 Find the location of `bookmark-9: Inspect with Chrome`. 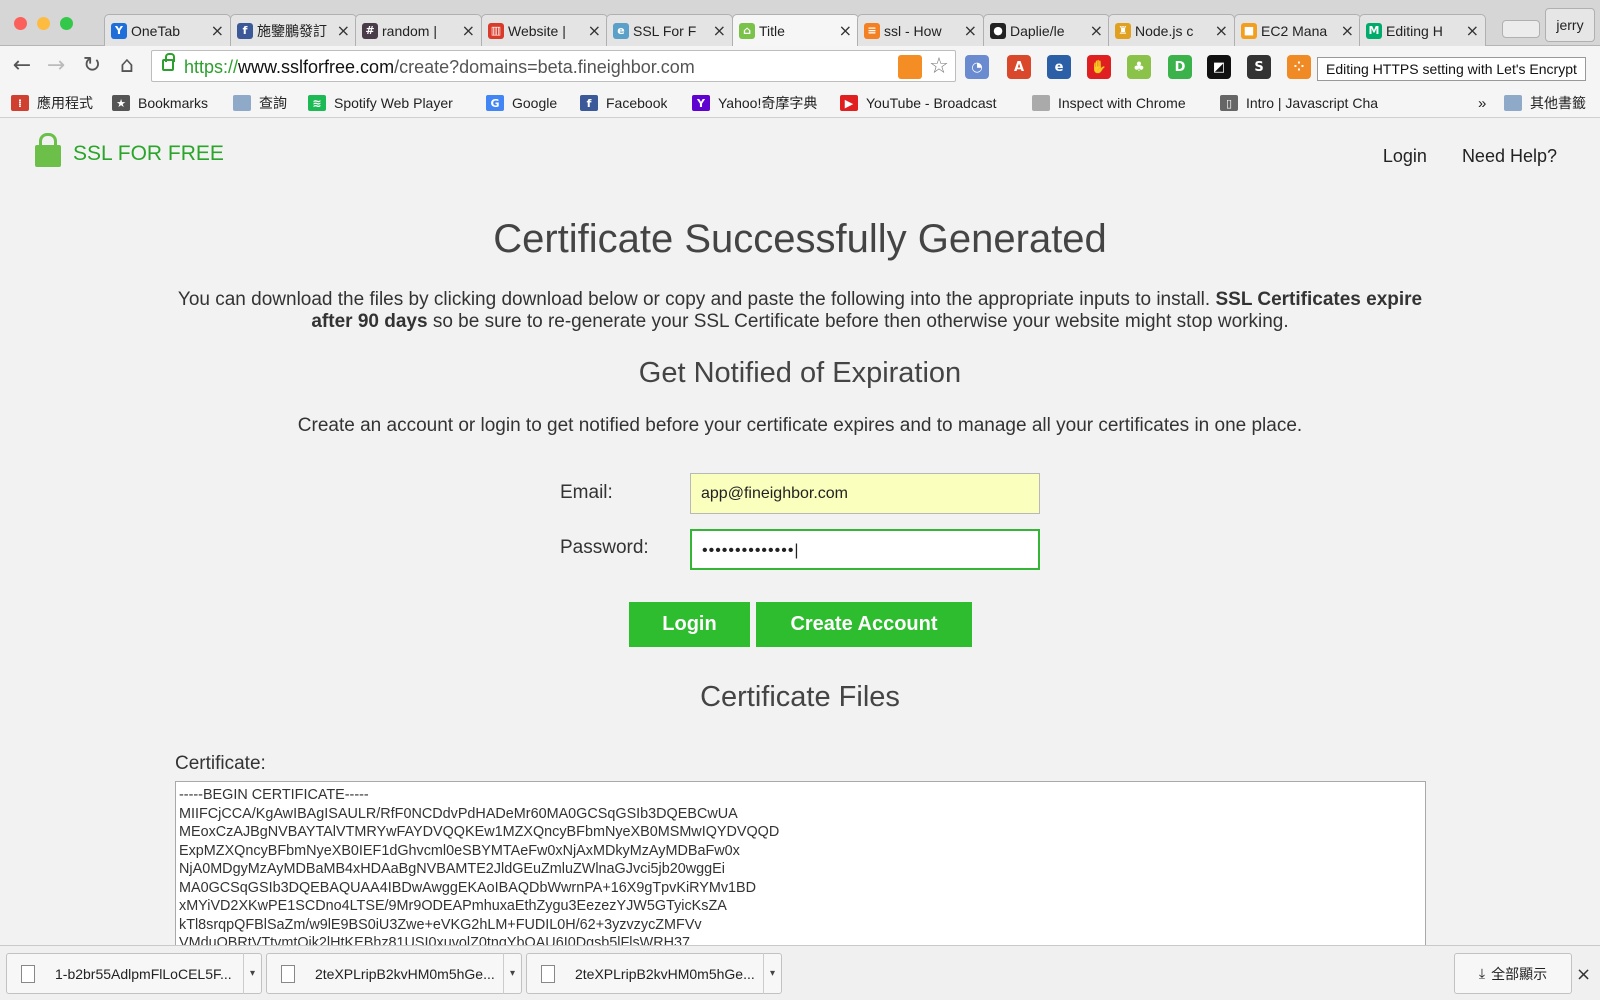

bookmark-9: Inspect with Chrome is located at coordinates (1109, 103).